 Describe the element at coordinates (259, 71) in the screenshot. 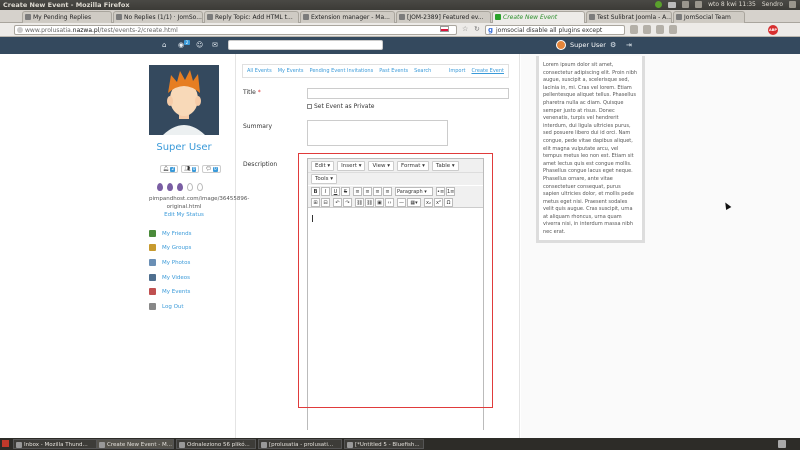

I see `subnav-all-events: All Events` at that location.